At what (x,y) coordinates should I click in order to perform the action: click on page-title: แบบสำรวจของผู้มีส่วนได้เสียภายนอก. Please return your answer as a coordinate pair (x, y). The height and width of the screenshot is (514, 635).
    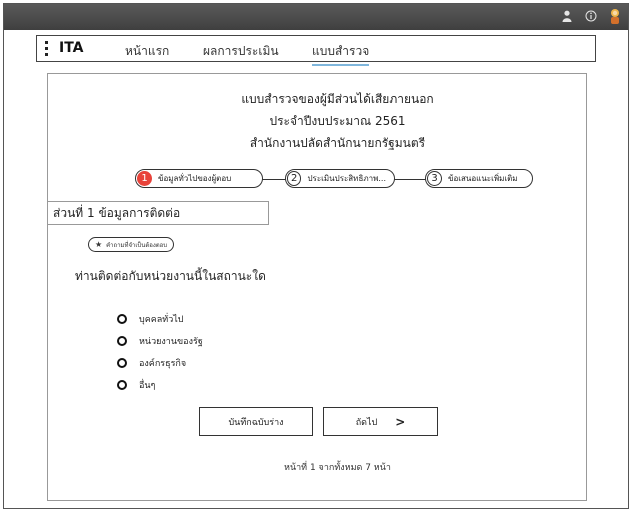
    Looking at the image, I should click on (337, 99).